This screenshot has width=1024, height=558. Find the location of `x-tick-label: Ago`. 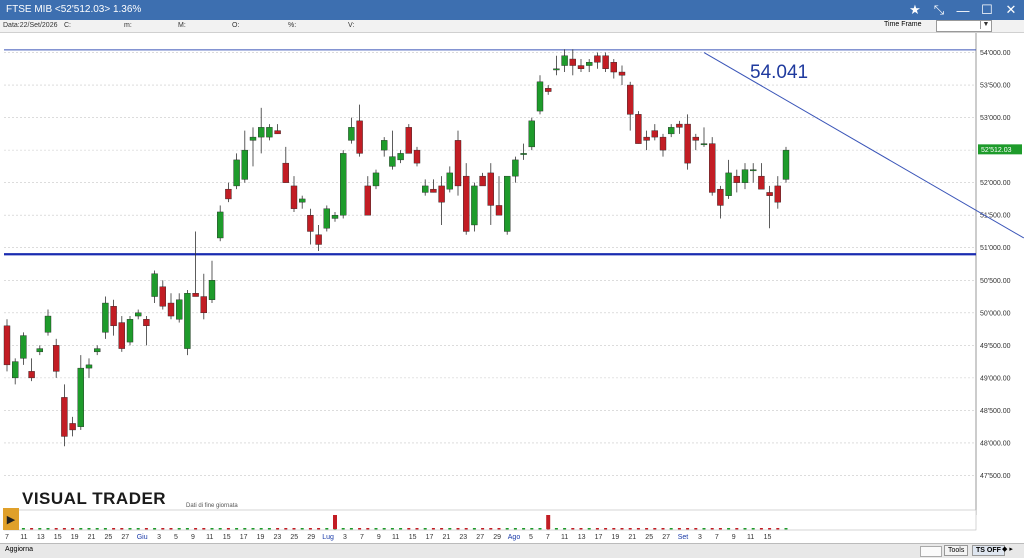

x-tick-label: Ago is located at coordinates (514, 537).